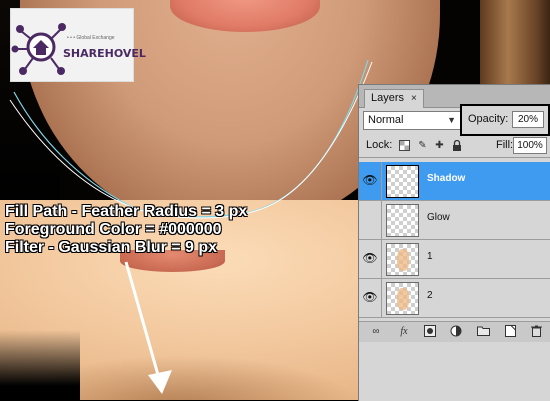 Image resolution: width=550 pixels, height=401 pixels. I want to click on layer-name: Shadow, so click(446, 178).